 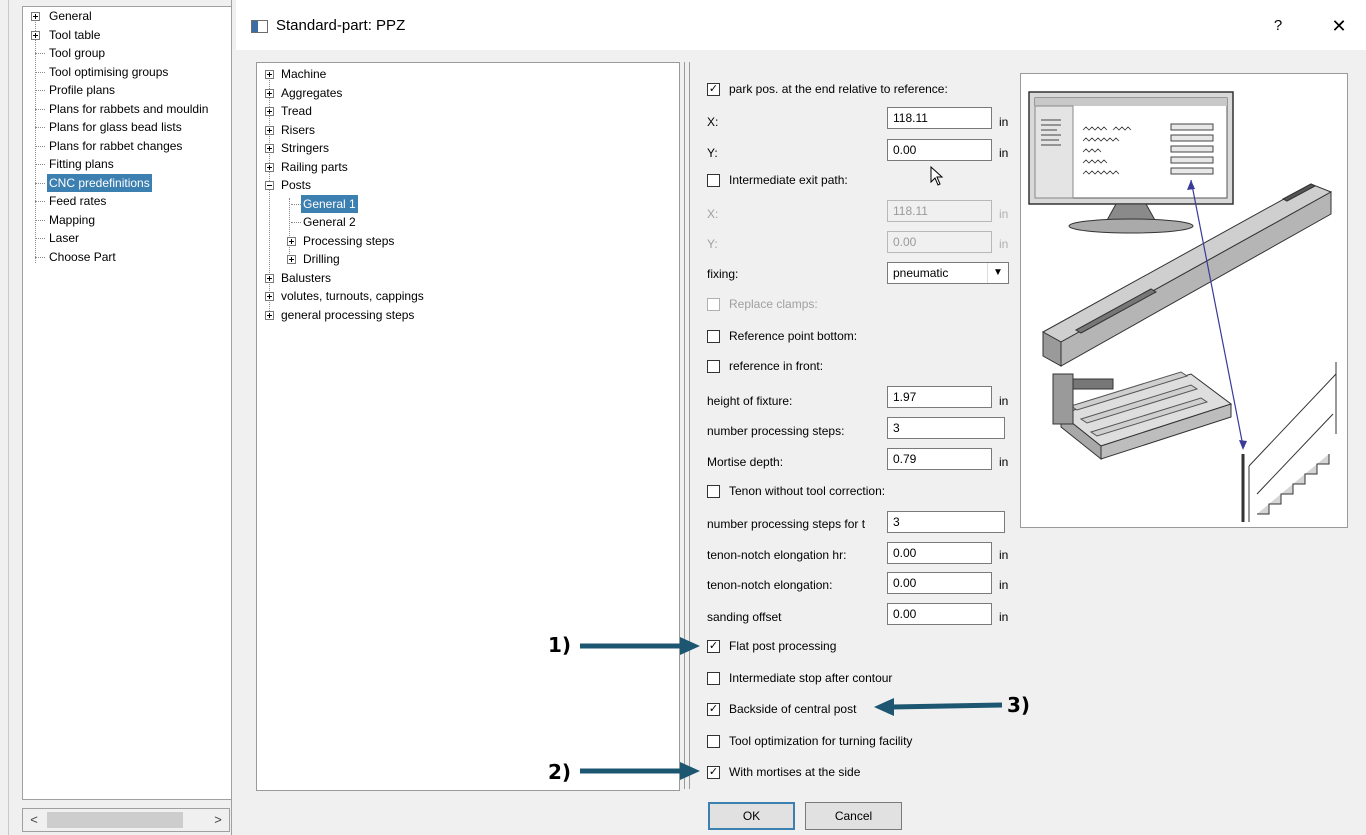 What do you see at coordinates (467, 74) in the screenshot?
I see `category-tree-item: Machine` at bounding box center [467, 74].